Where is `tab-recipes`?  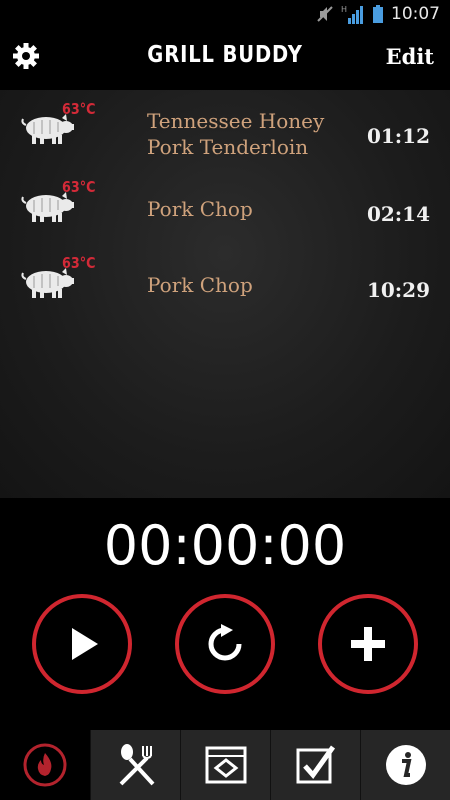
tab-recipes is located at coordinates (135, 765).